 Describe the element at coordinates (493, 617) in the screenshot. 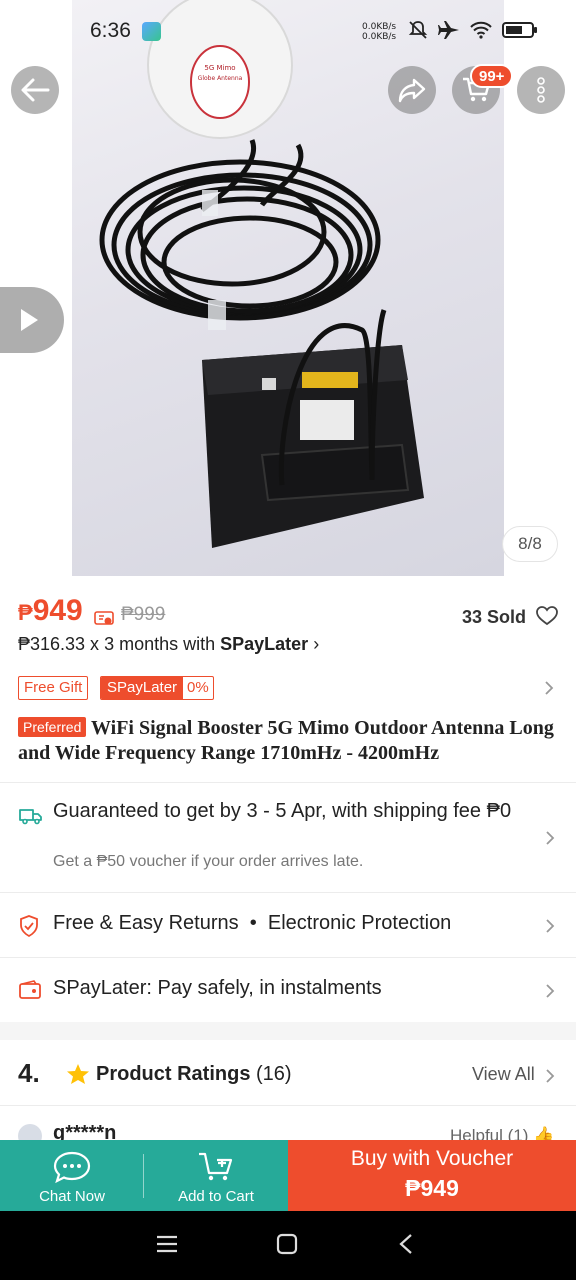

I see `sold-count: 33 Sold` at that location.